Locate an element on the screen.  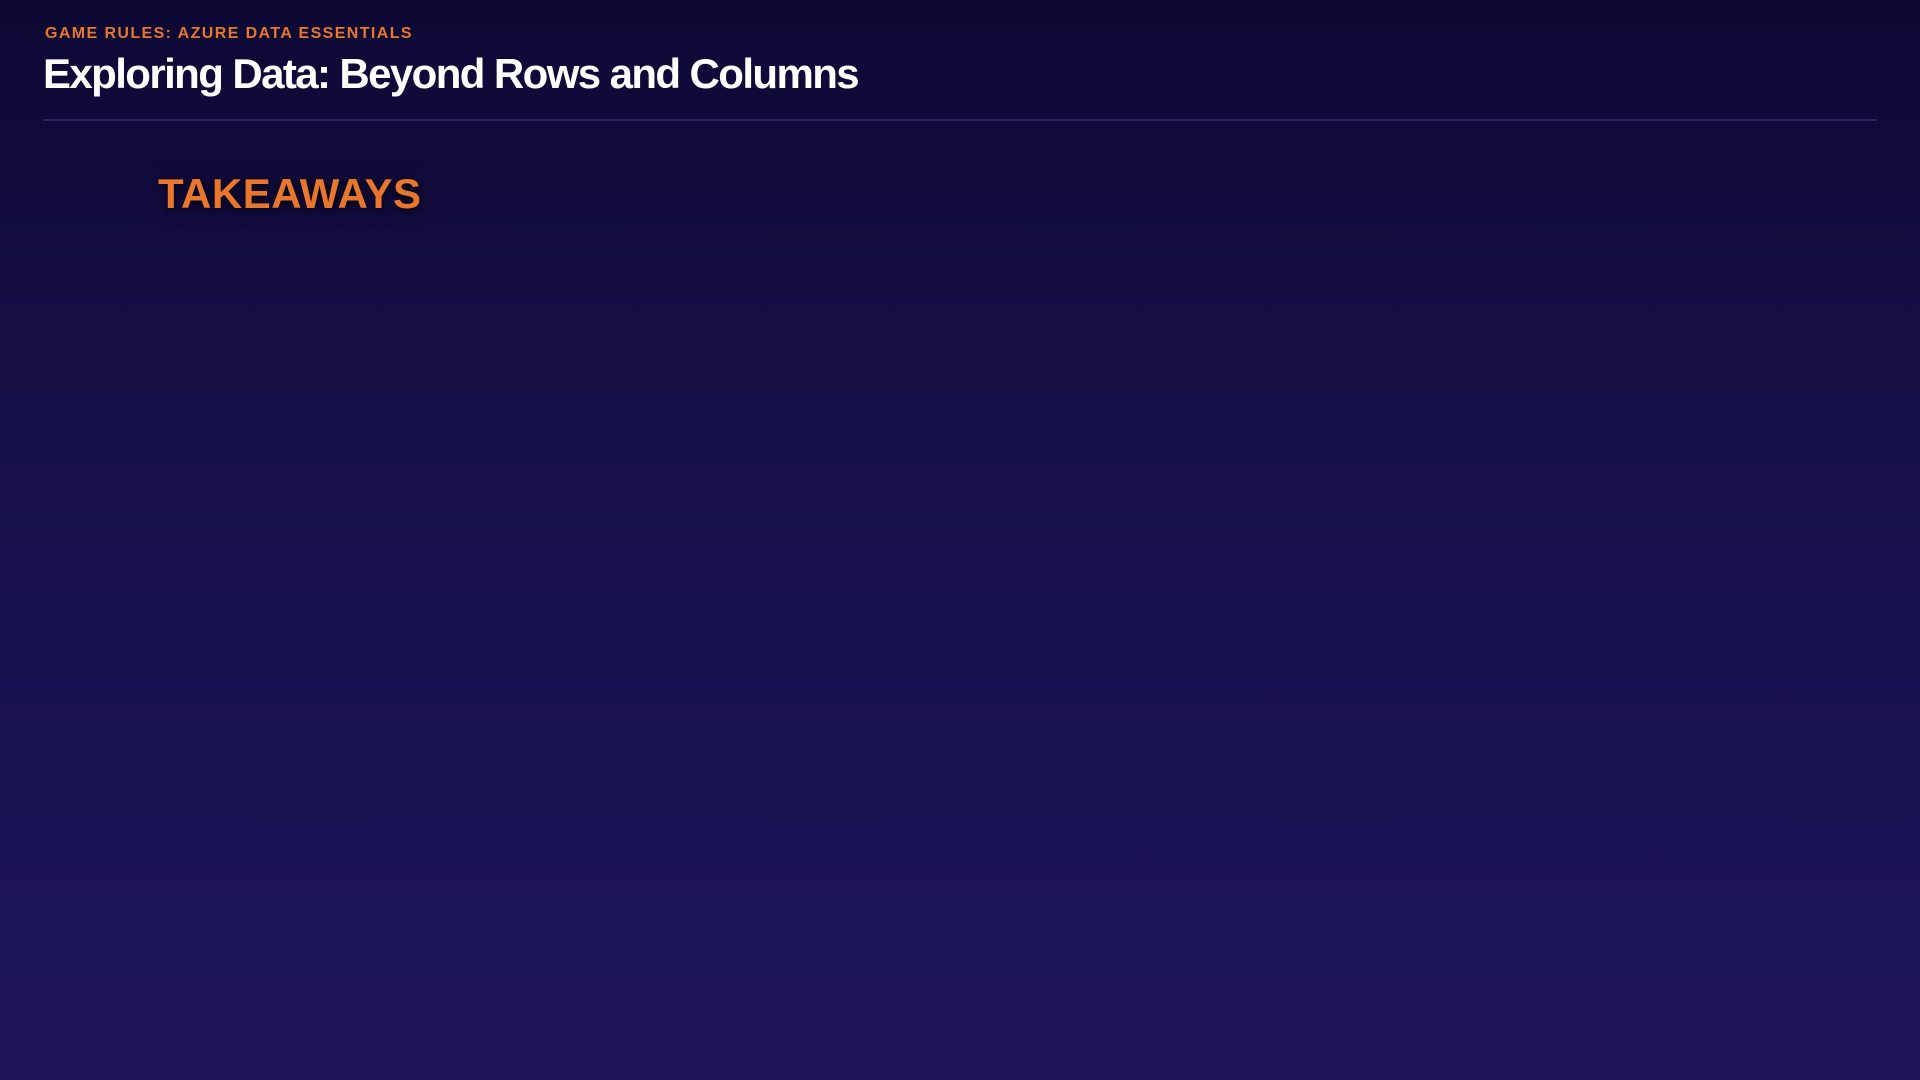
slide-title: Exploring Data: Beyond Rows and Columns is located at coordinates (451, 73).